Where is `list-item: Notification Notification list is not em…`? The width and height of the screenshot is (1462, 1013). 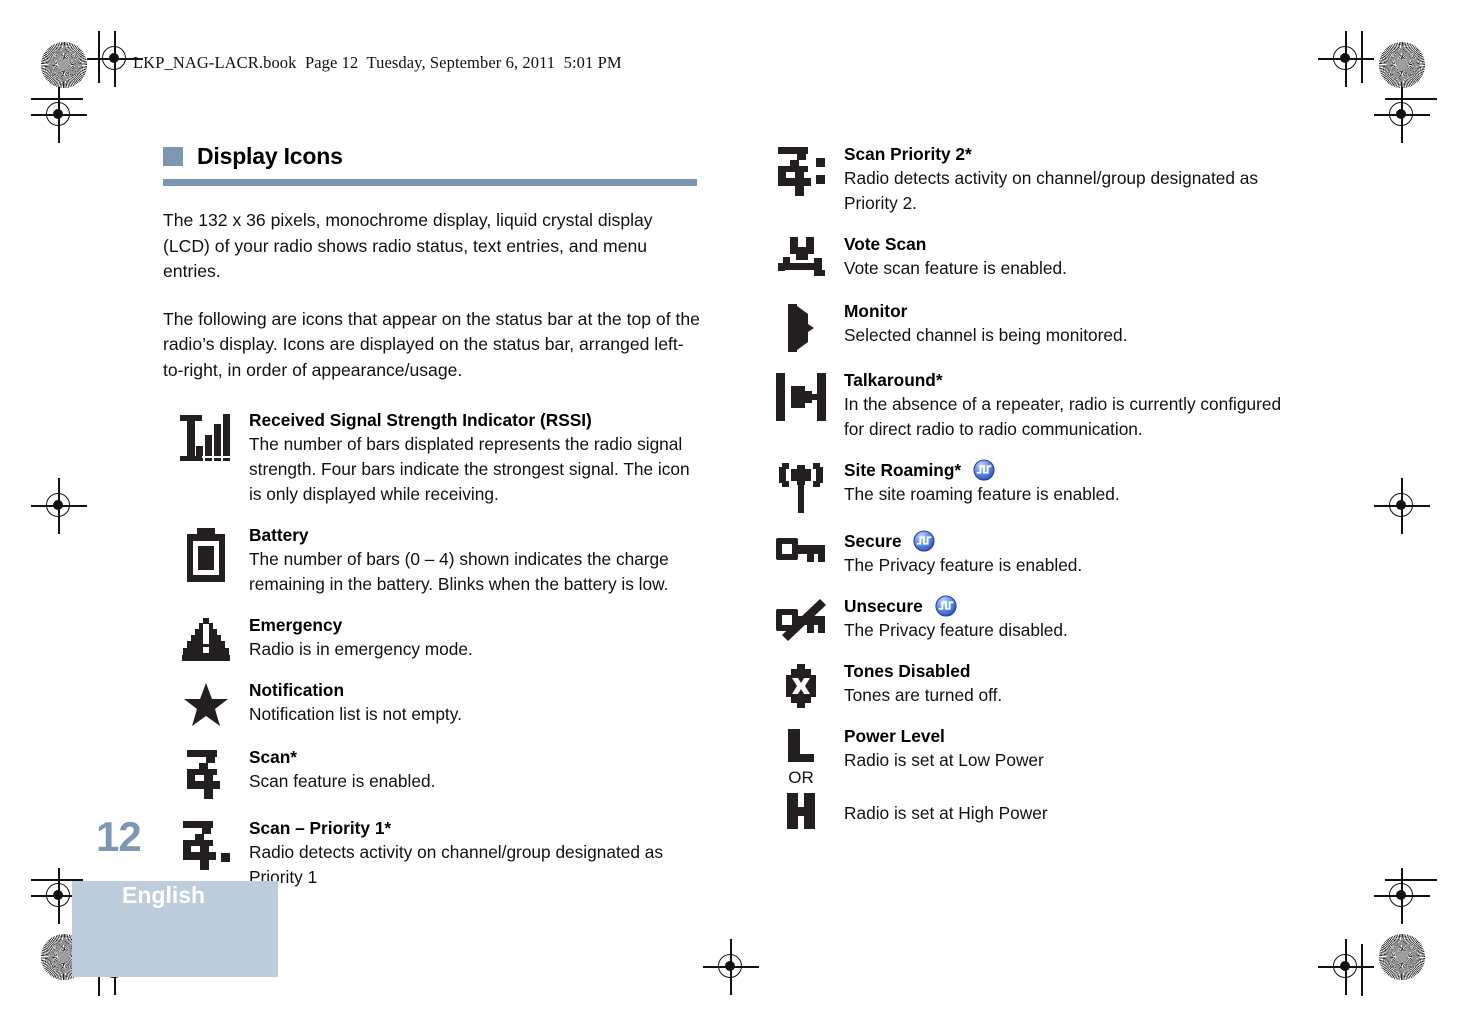
list-item: Notification Notification list is not em… is located at coordinates (433, 704).